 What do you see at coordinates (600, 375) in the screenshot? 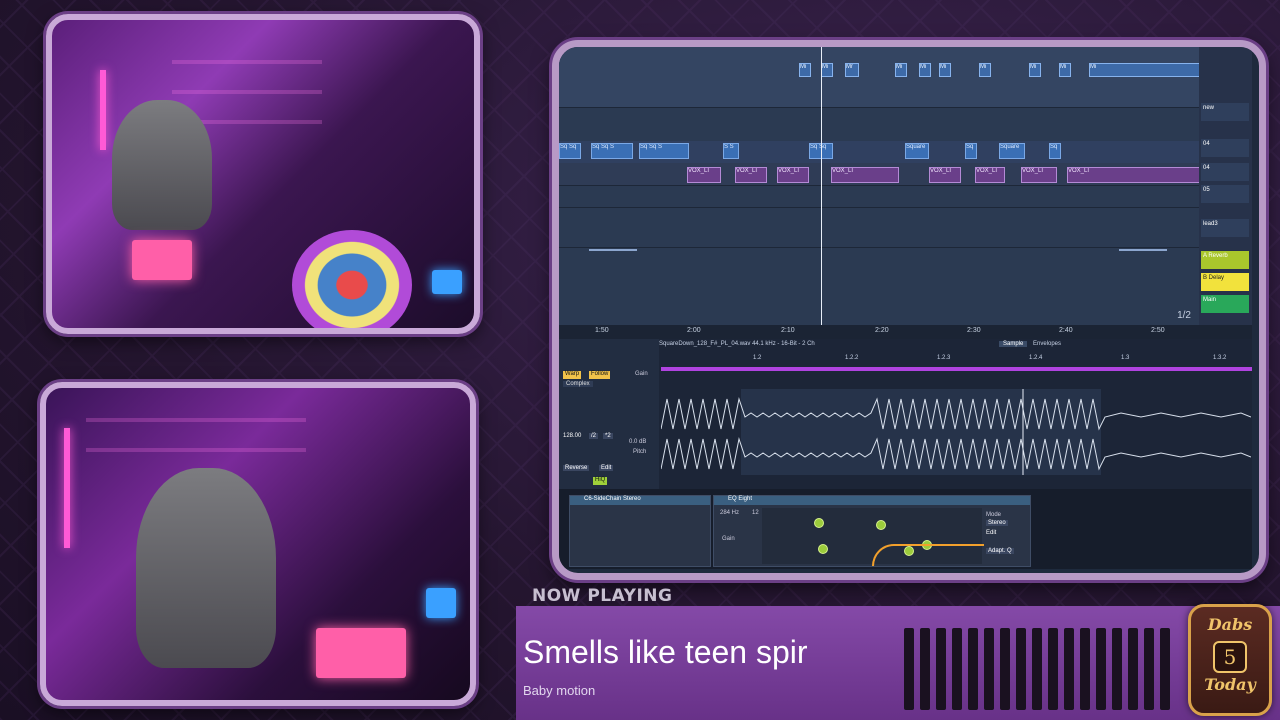
I see `follow-button: Follow` at bounding box center [600, 375].